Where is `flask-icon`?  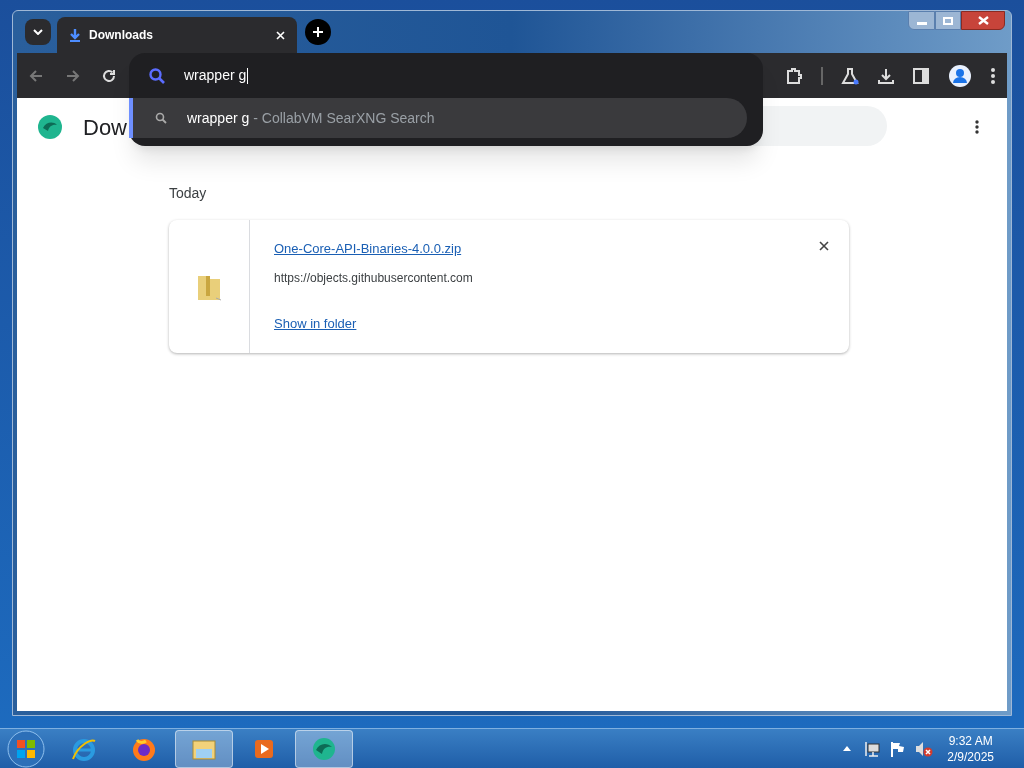
flask-icon is located at coordinates (850, 75).